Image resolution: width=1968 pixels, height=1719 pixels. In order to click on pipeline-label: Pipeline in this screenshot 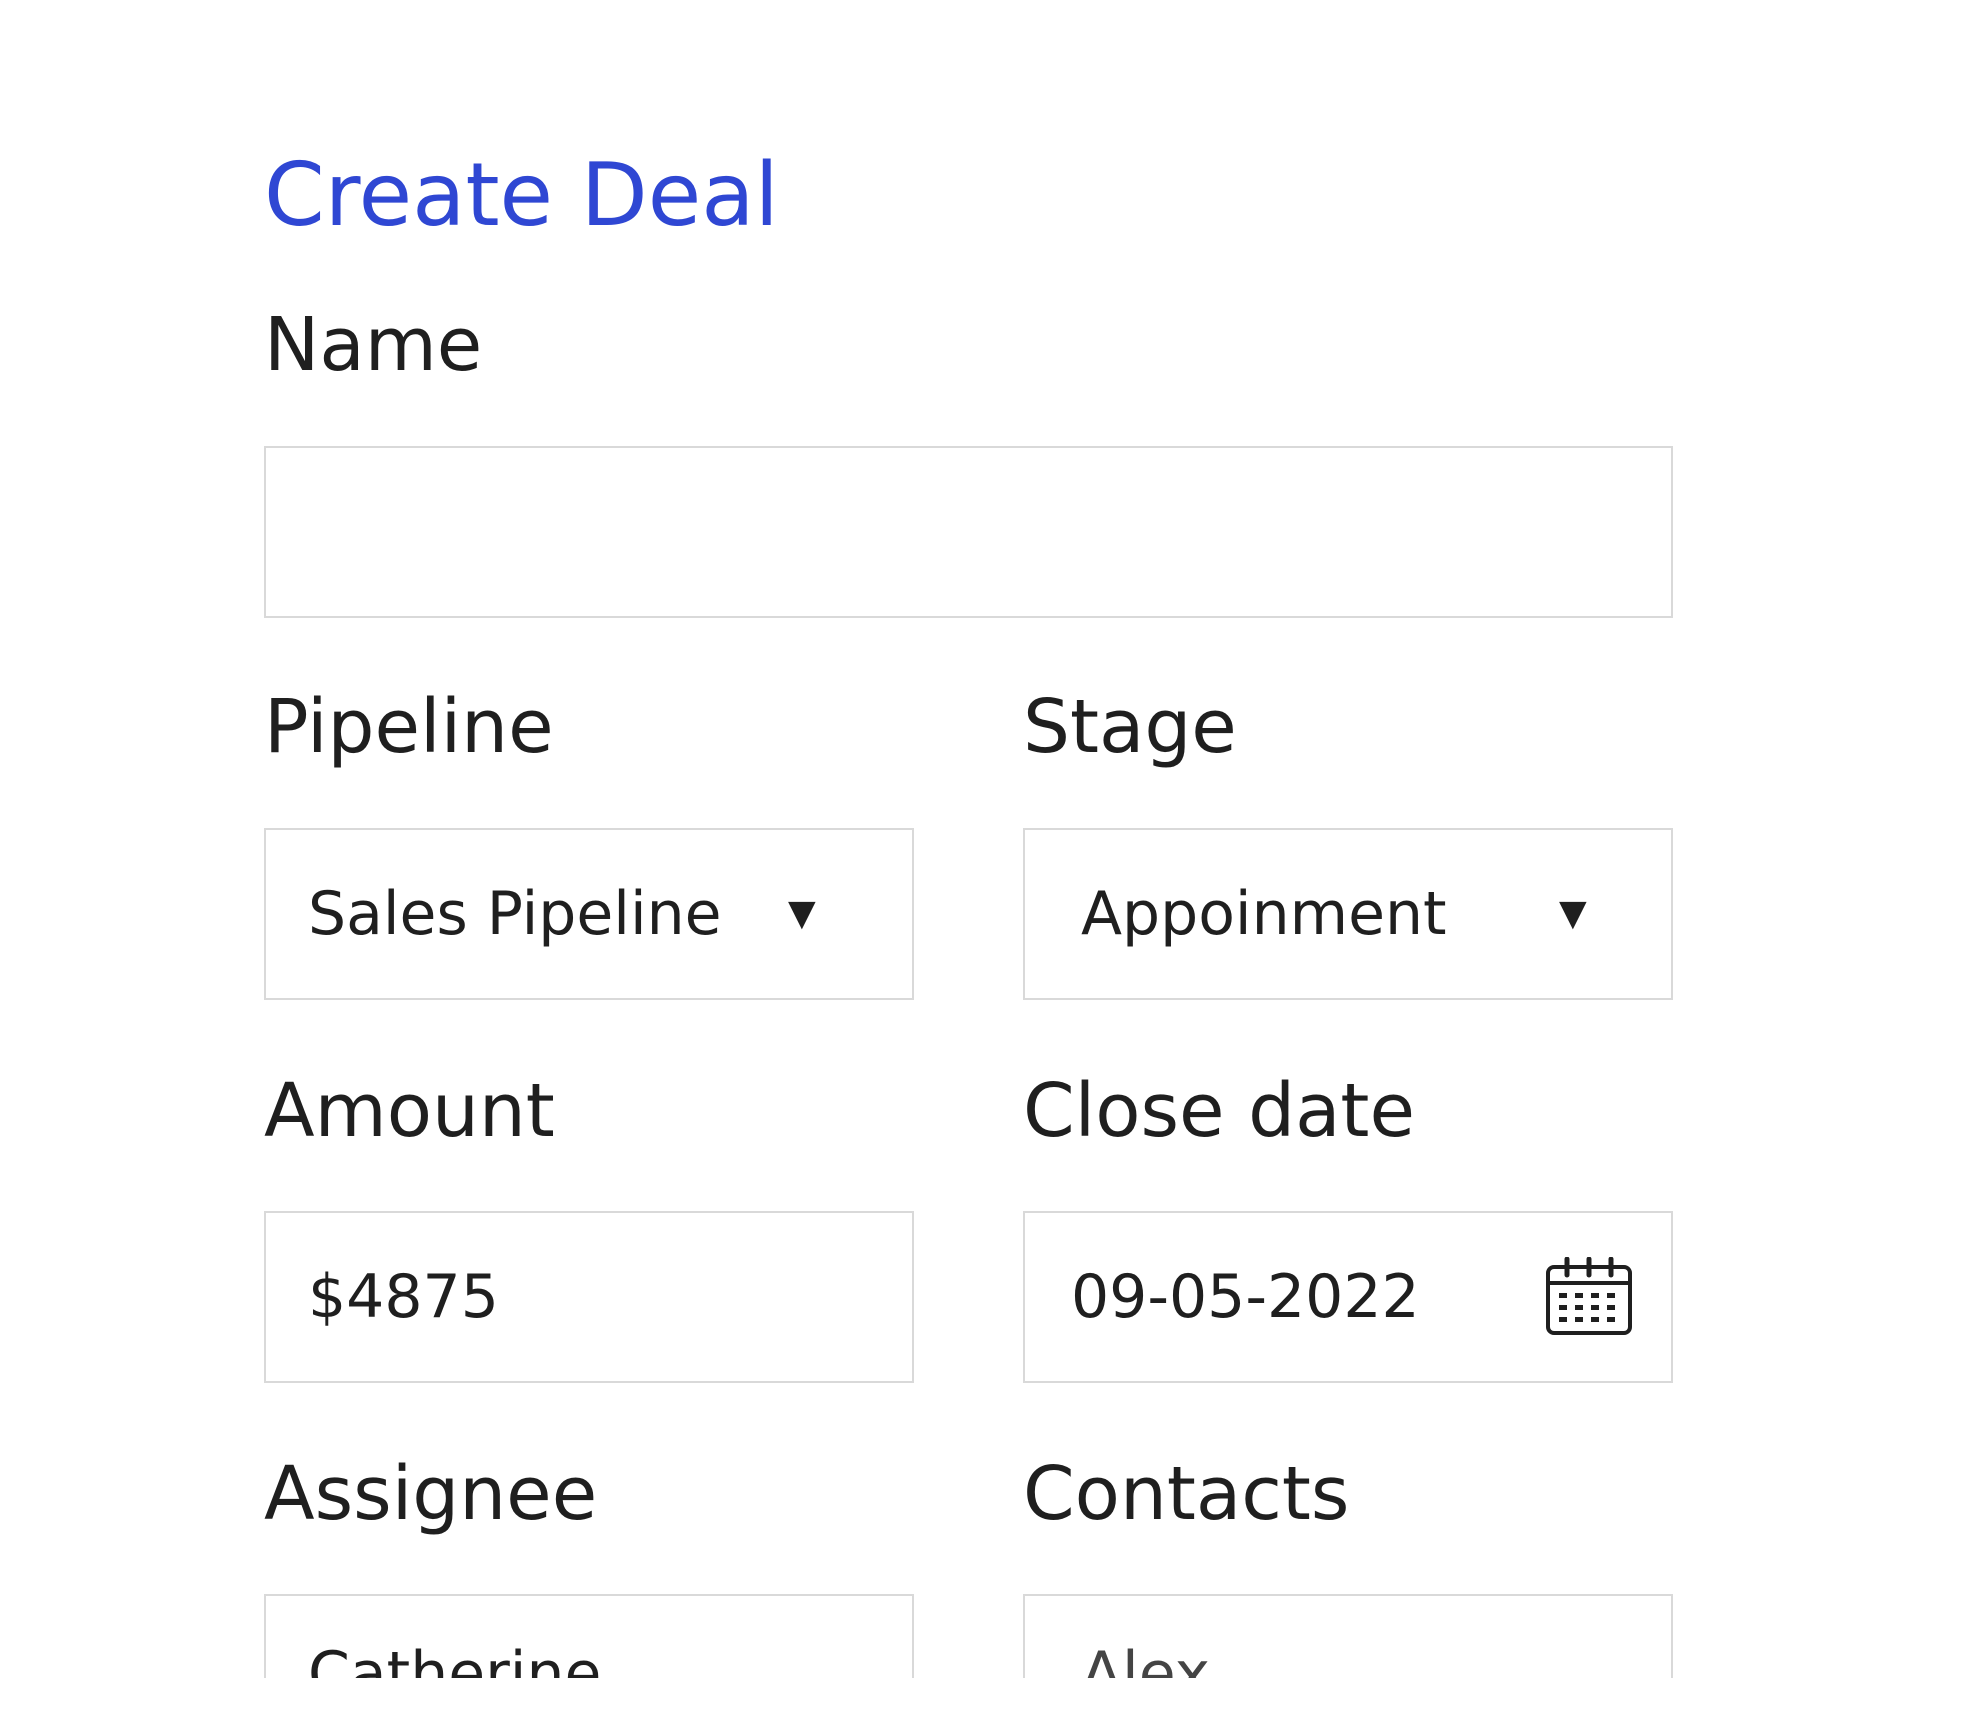, I will do `click(409, 727)`.